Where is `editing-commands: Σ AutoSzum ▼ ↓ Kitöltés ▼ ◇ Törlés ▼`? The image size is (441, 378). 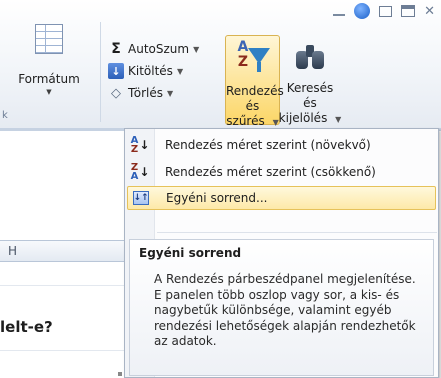 editing-commands: Σ AutoSzum ▼ ↓ Kitöltés ▼ ◇ Törlés ▼ is located at coordinates (153, 71).